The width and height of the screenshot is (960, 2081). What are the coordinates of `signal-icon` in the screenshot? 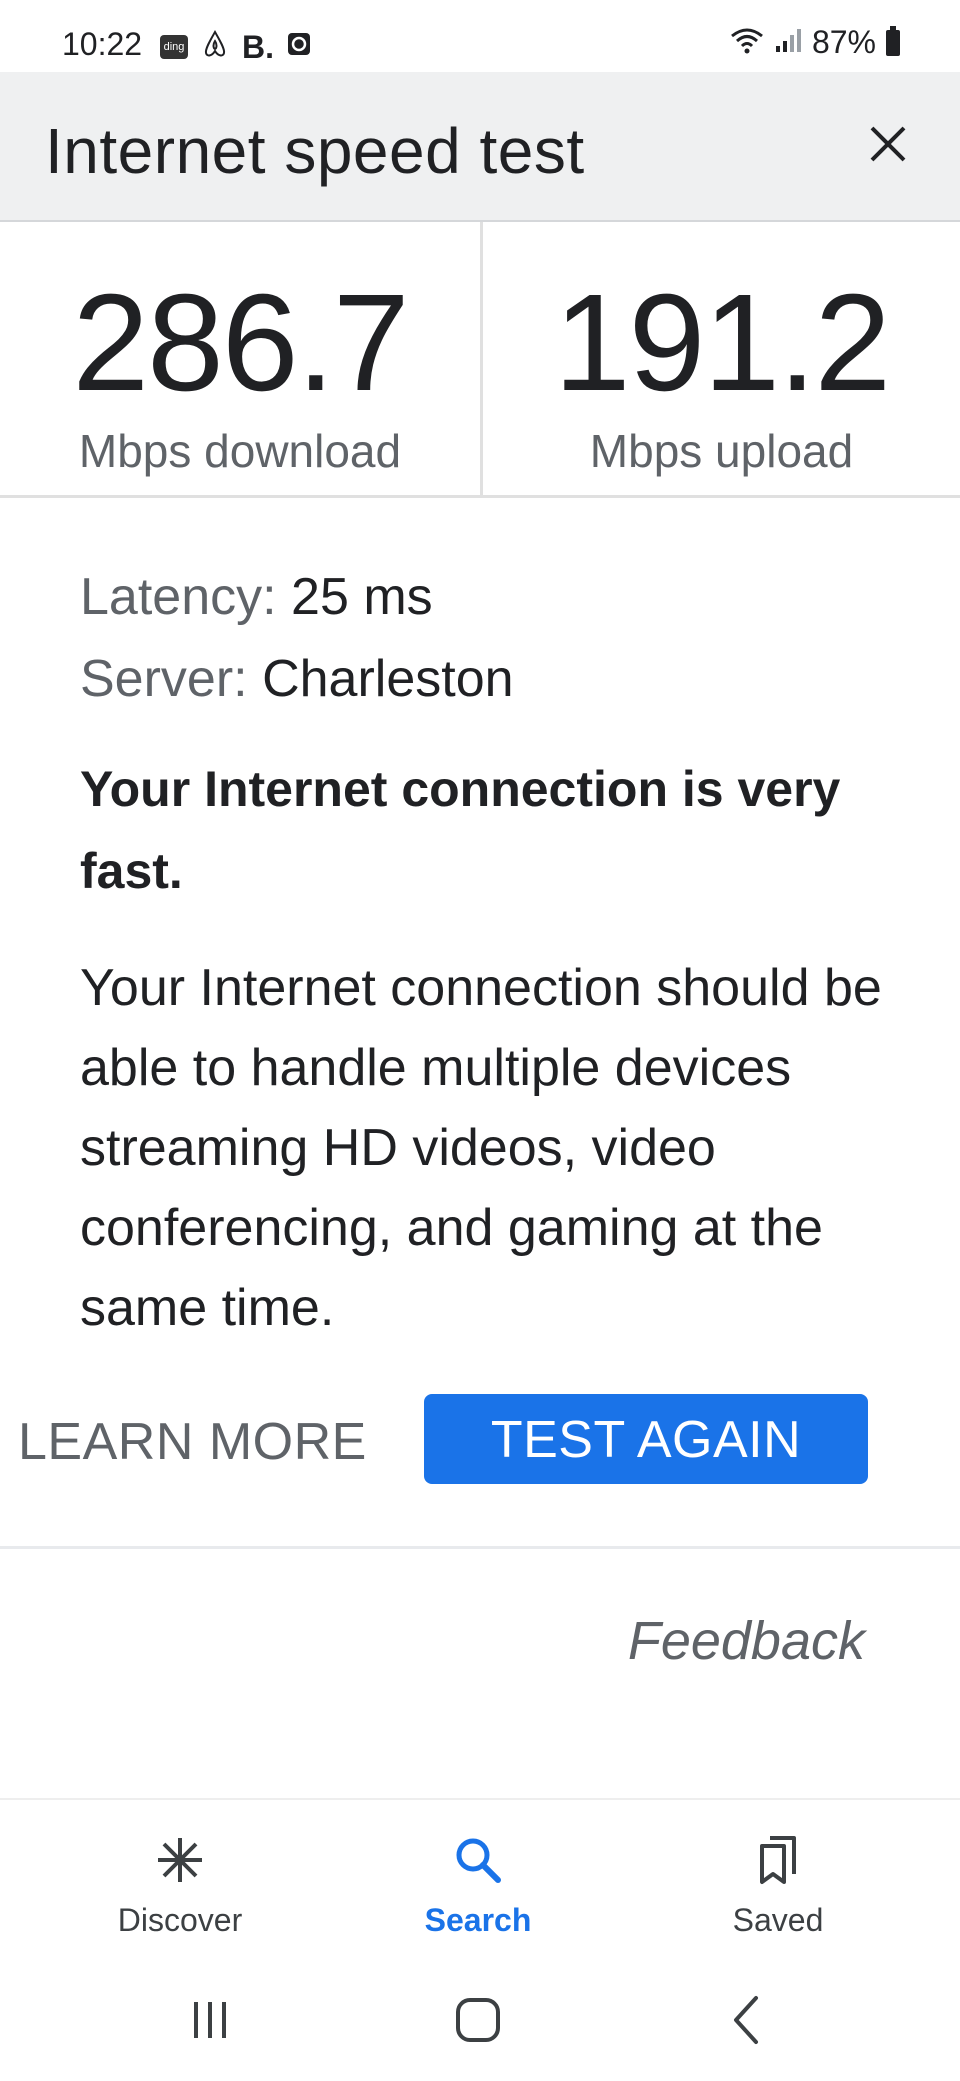 It's located at (788, 42).